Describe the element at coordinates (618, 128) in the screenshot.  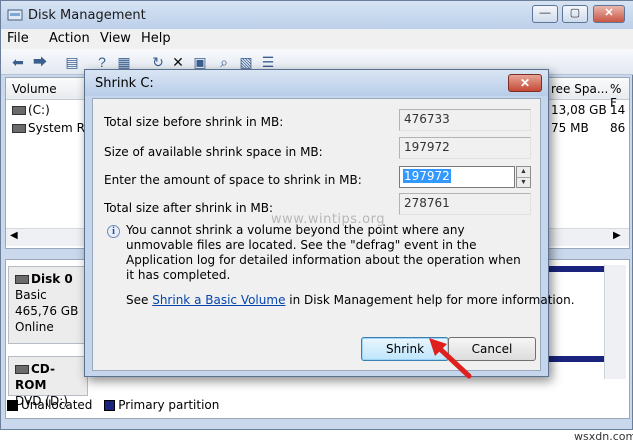
I see `volume-percent: 86` at that location.